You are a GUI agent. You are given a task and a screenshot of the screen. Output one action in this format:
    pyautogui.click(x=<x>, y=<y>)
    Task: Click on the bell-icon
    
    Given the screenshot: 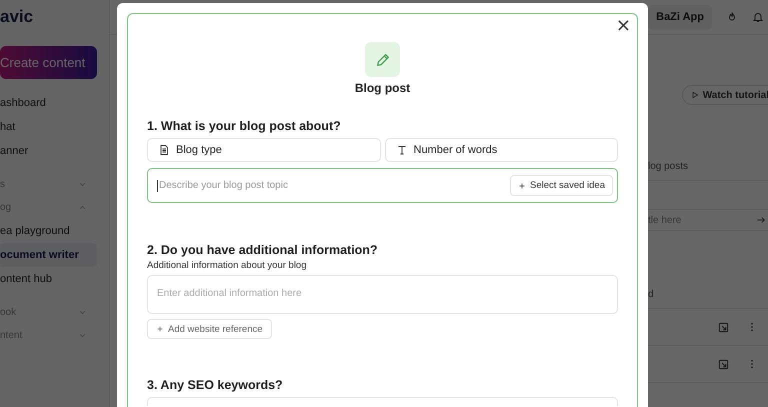 What is the action you would take?
    pyautogui.click(x=758, y=17)
    